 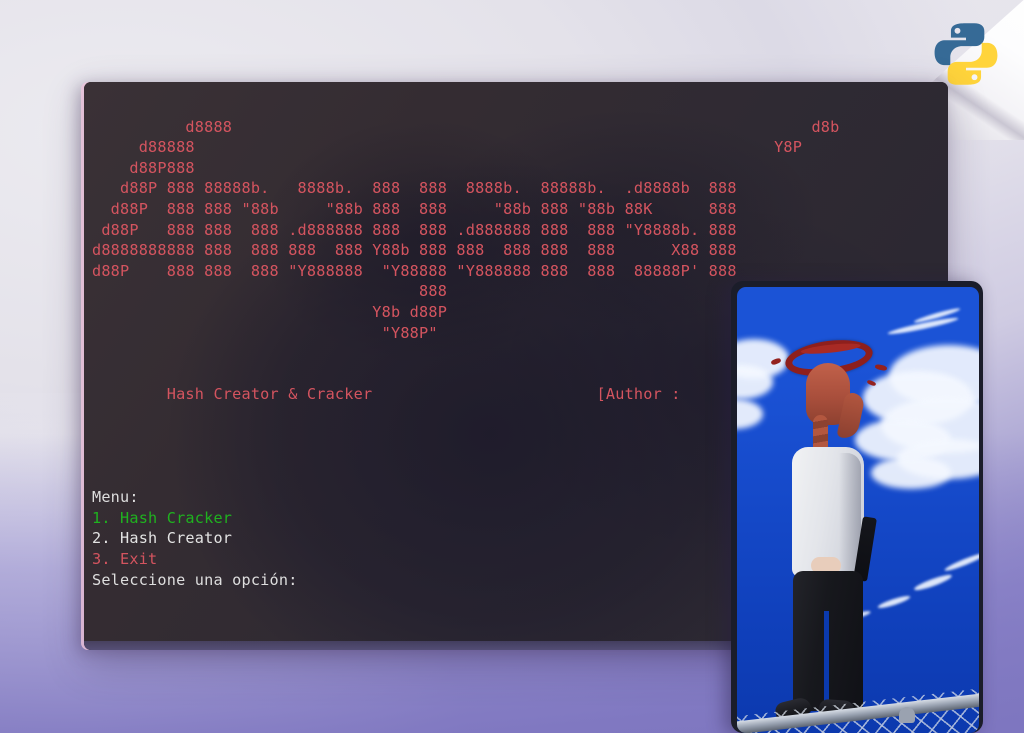 What do you see at coordinates (176, 517) in the screenshot?
I see `menu-option-label: Hash Cracker` at bounding box center [176, 517].